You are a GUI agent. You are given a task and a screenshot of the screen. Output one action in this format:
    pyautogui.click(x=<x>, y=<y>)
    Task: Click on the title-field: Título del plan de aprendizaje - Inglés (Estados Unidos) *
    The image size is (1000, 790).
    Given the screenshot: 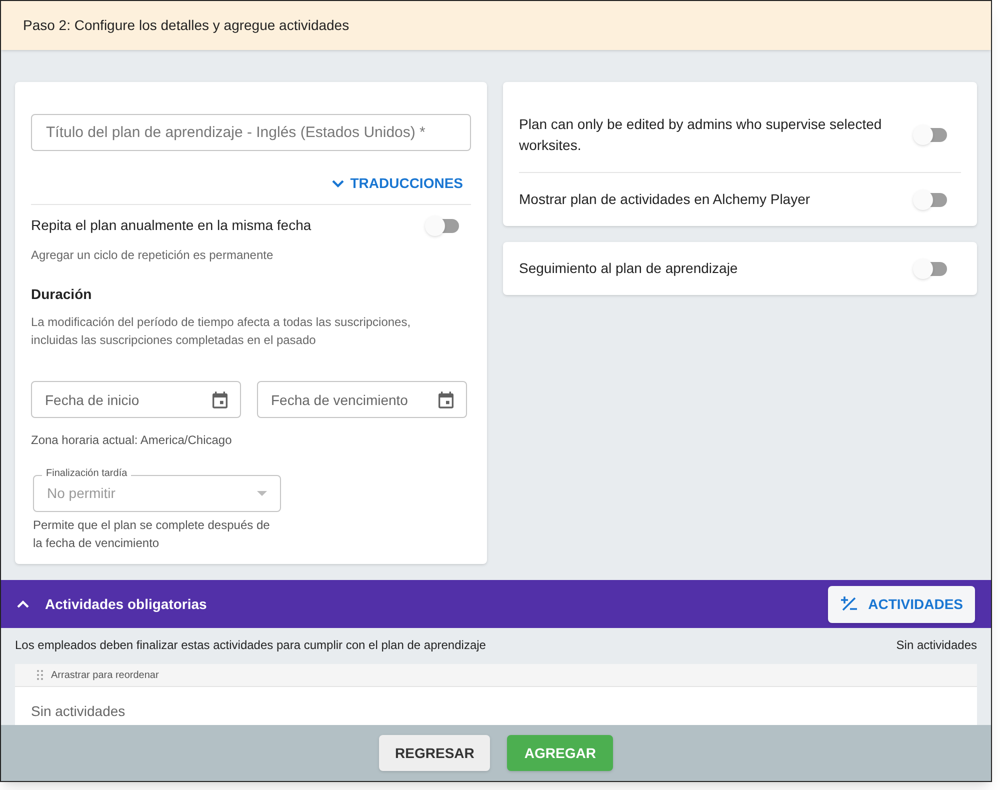 What is the action you would take?
    pyautogui.click(x=251, y=132)
    